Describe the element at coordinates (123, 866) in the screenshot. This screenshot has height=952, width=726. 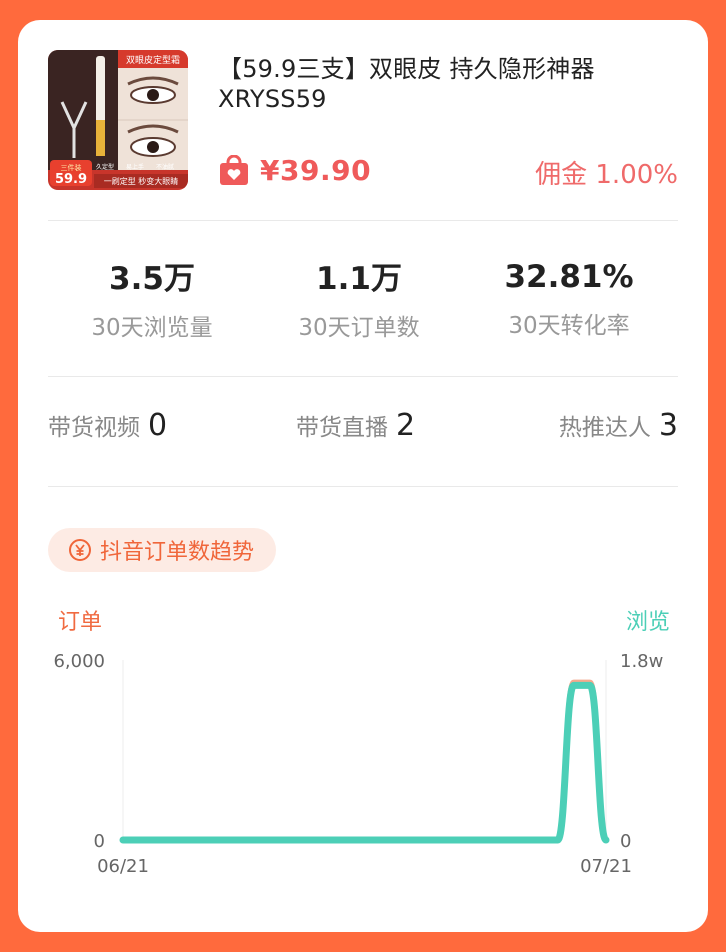
I see `x-label-start: 06/21` at that location.